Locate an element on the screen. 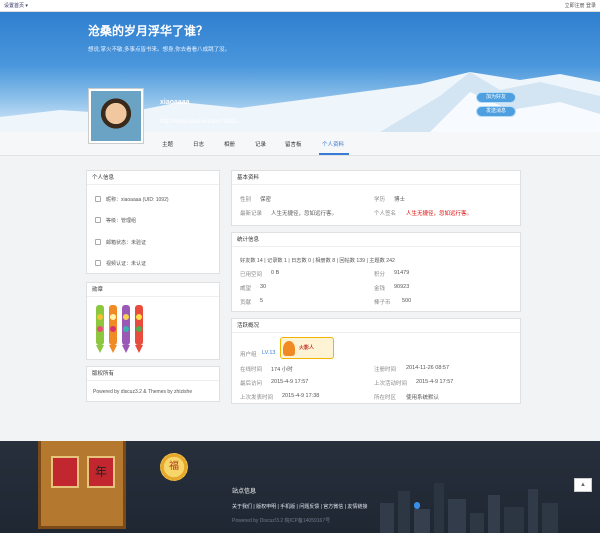 This screenshot has width=600, height=533. top-bar: 设置首页 ▾ 立即注册 登录 is located at coordinates (300, 6).